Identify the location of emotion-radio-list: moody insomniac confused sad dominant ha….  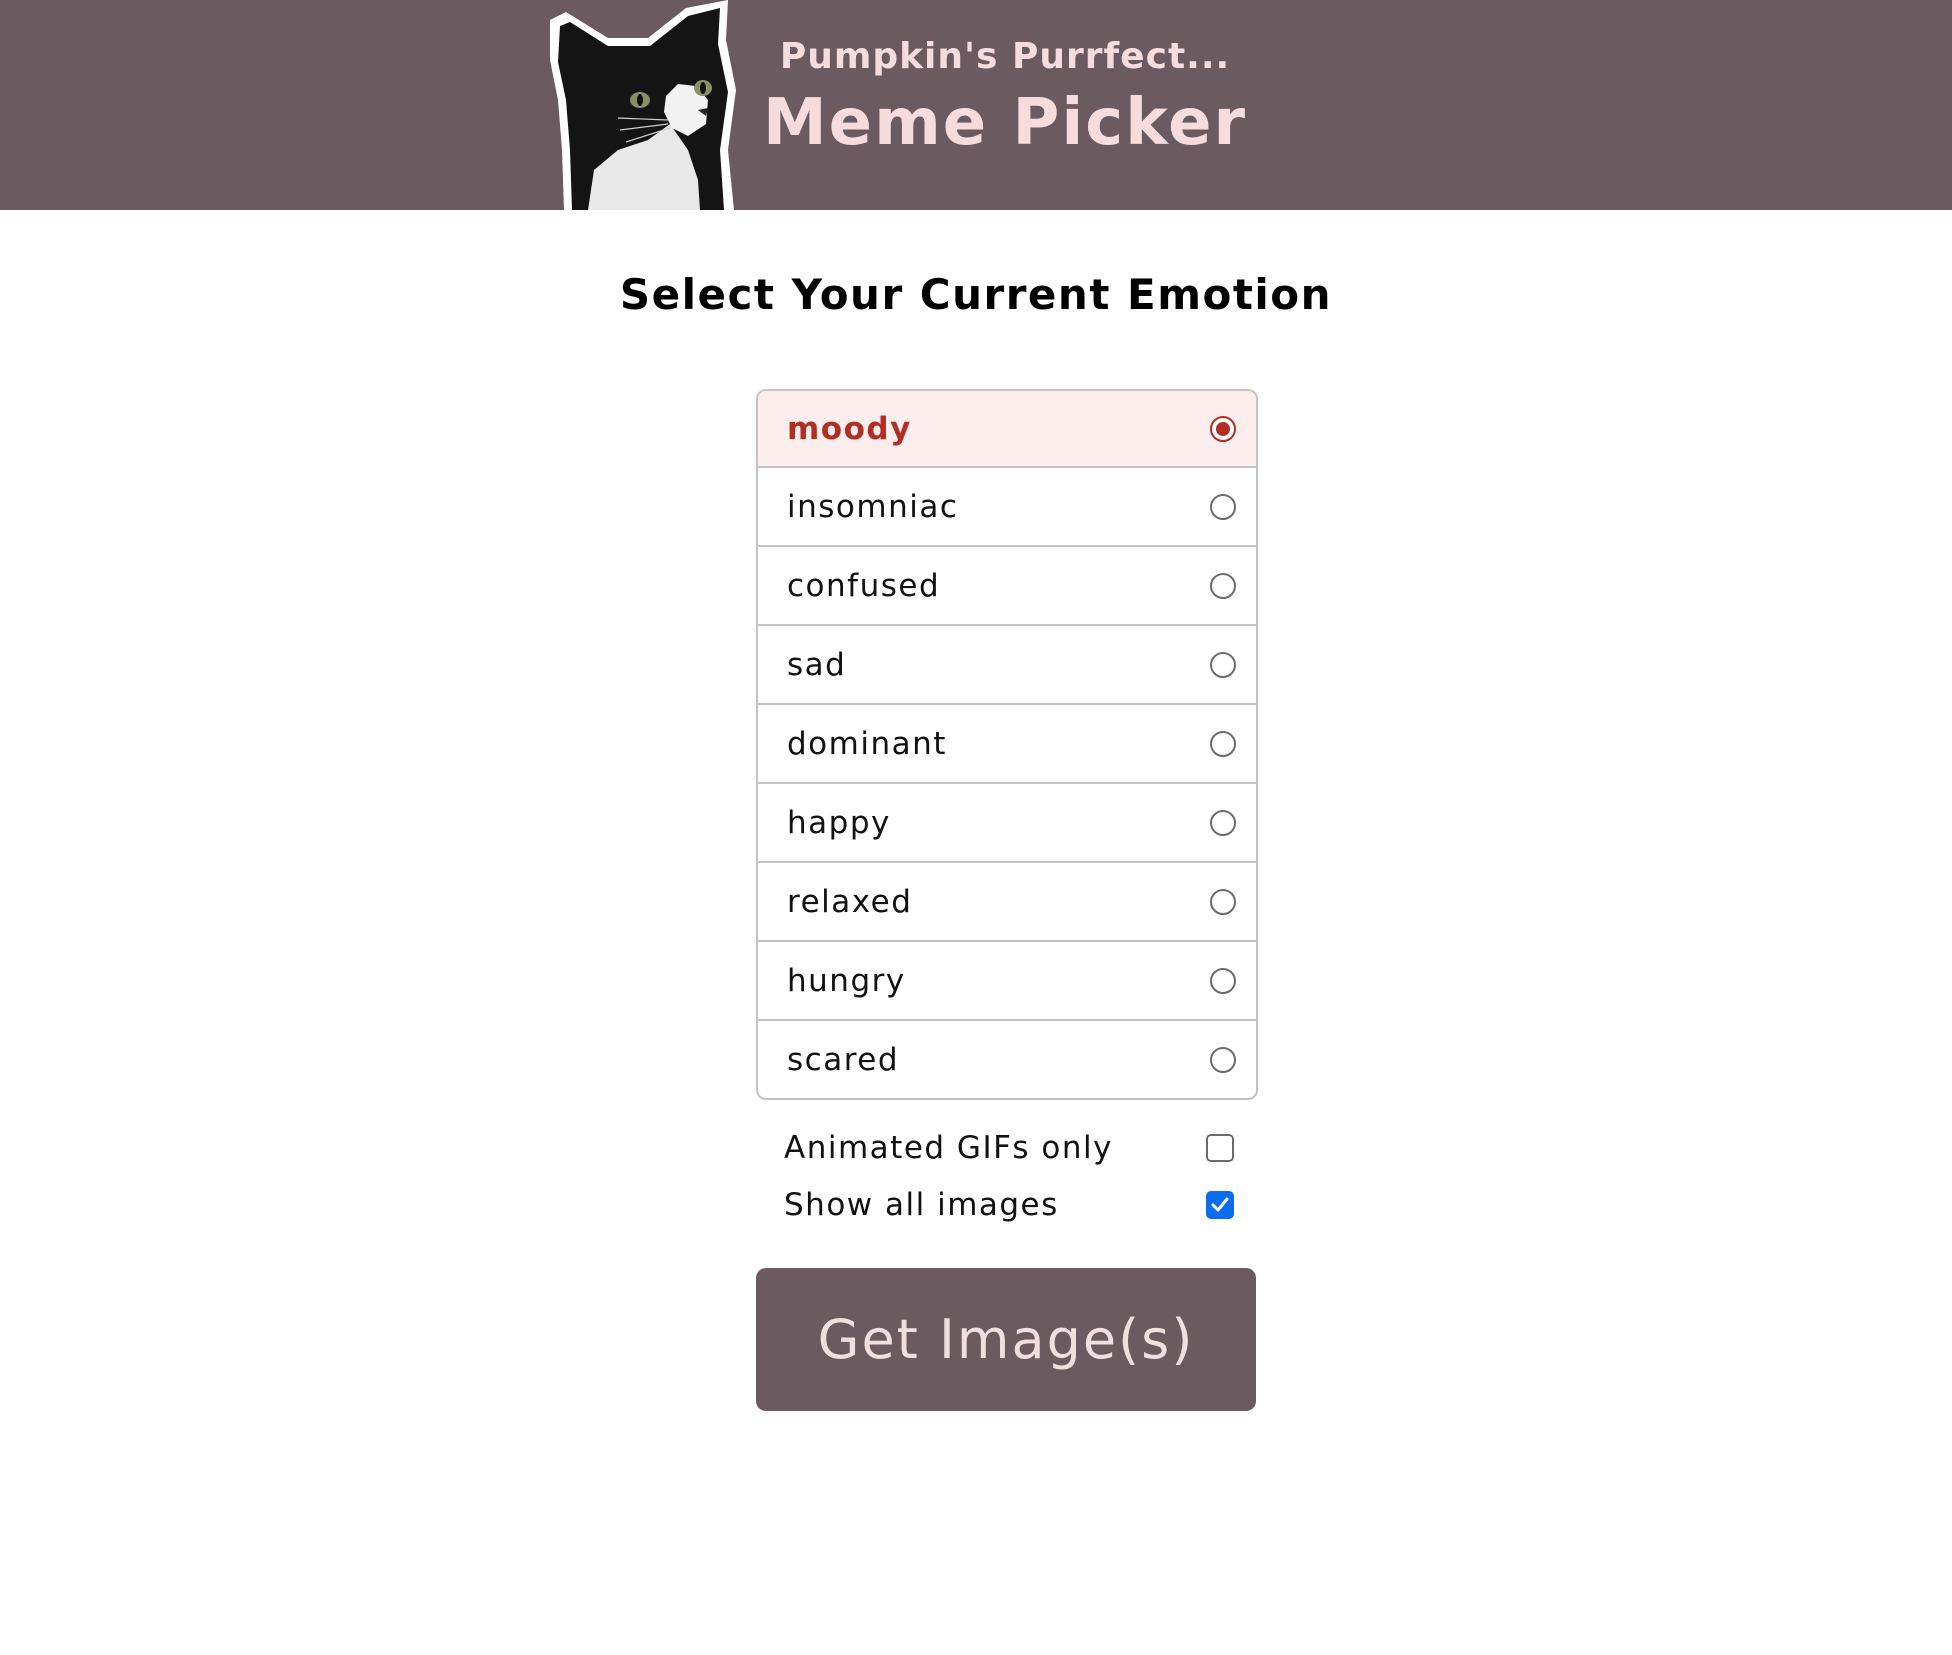
(1007, 744).